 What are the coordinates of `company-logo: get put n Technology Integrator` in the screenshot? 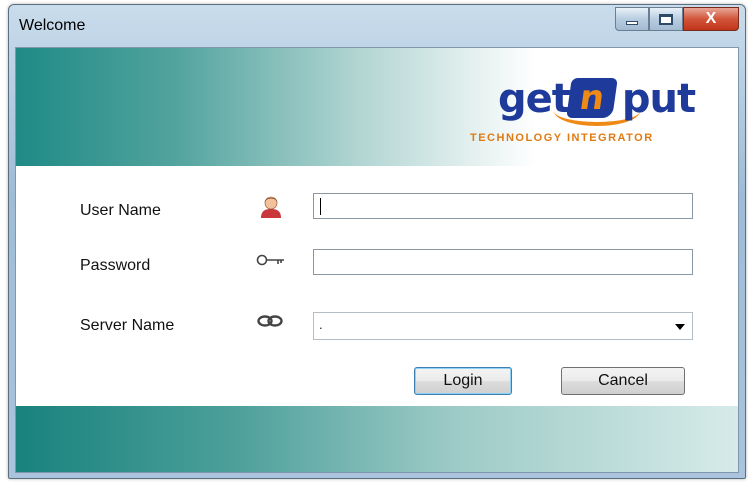 It's located at (601, 117).